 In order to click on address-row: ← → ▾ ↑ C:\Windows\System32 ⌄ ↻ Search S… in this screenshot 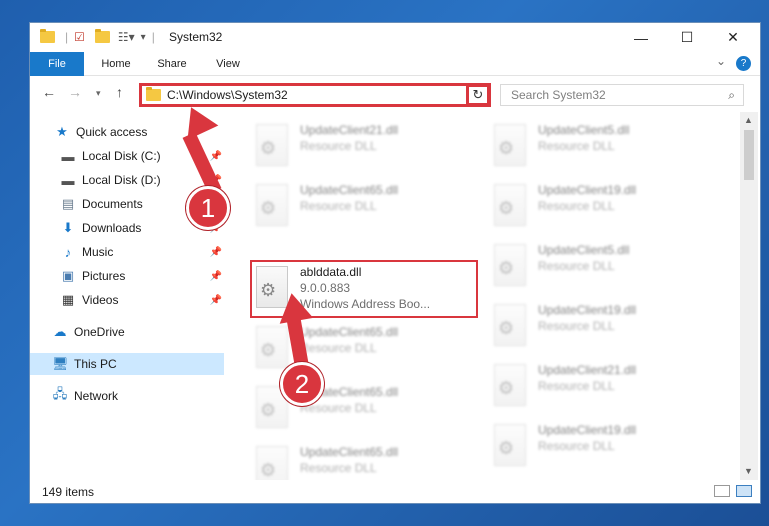, I will do `click(395, 94)`.